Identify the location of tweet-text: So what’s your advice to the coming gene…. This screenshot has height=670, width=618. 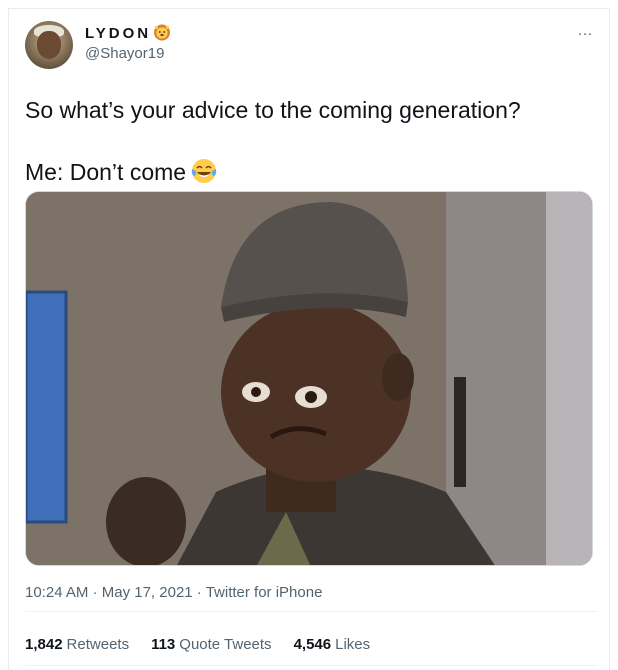
(310, 141).